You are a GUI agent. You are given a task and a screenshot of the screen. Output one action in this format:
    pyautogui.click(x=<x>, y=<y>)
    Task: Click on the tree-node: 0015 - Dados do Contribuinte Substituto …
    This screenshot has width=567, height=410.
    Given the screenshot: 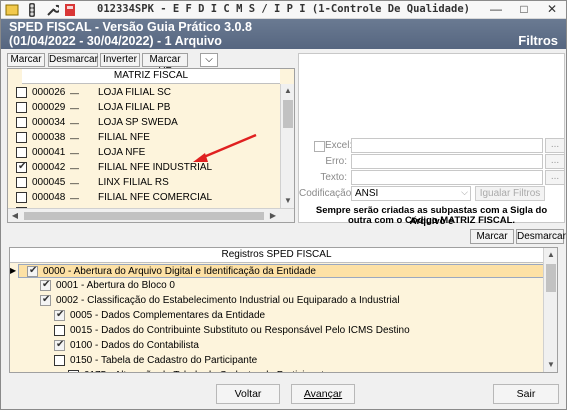 What is the action you would take?
    pyautogui.click(x=277, y=331)
    